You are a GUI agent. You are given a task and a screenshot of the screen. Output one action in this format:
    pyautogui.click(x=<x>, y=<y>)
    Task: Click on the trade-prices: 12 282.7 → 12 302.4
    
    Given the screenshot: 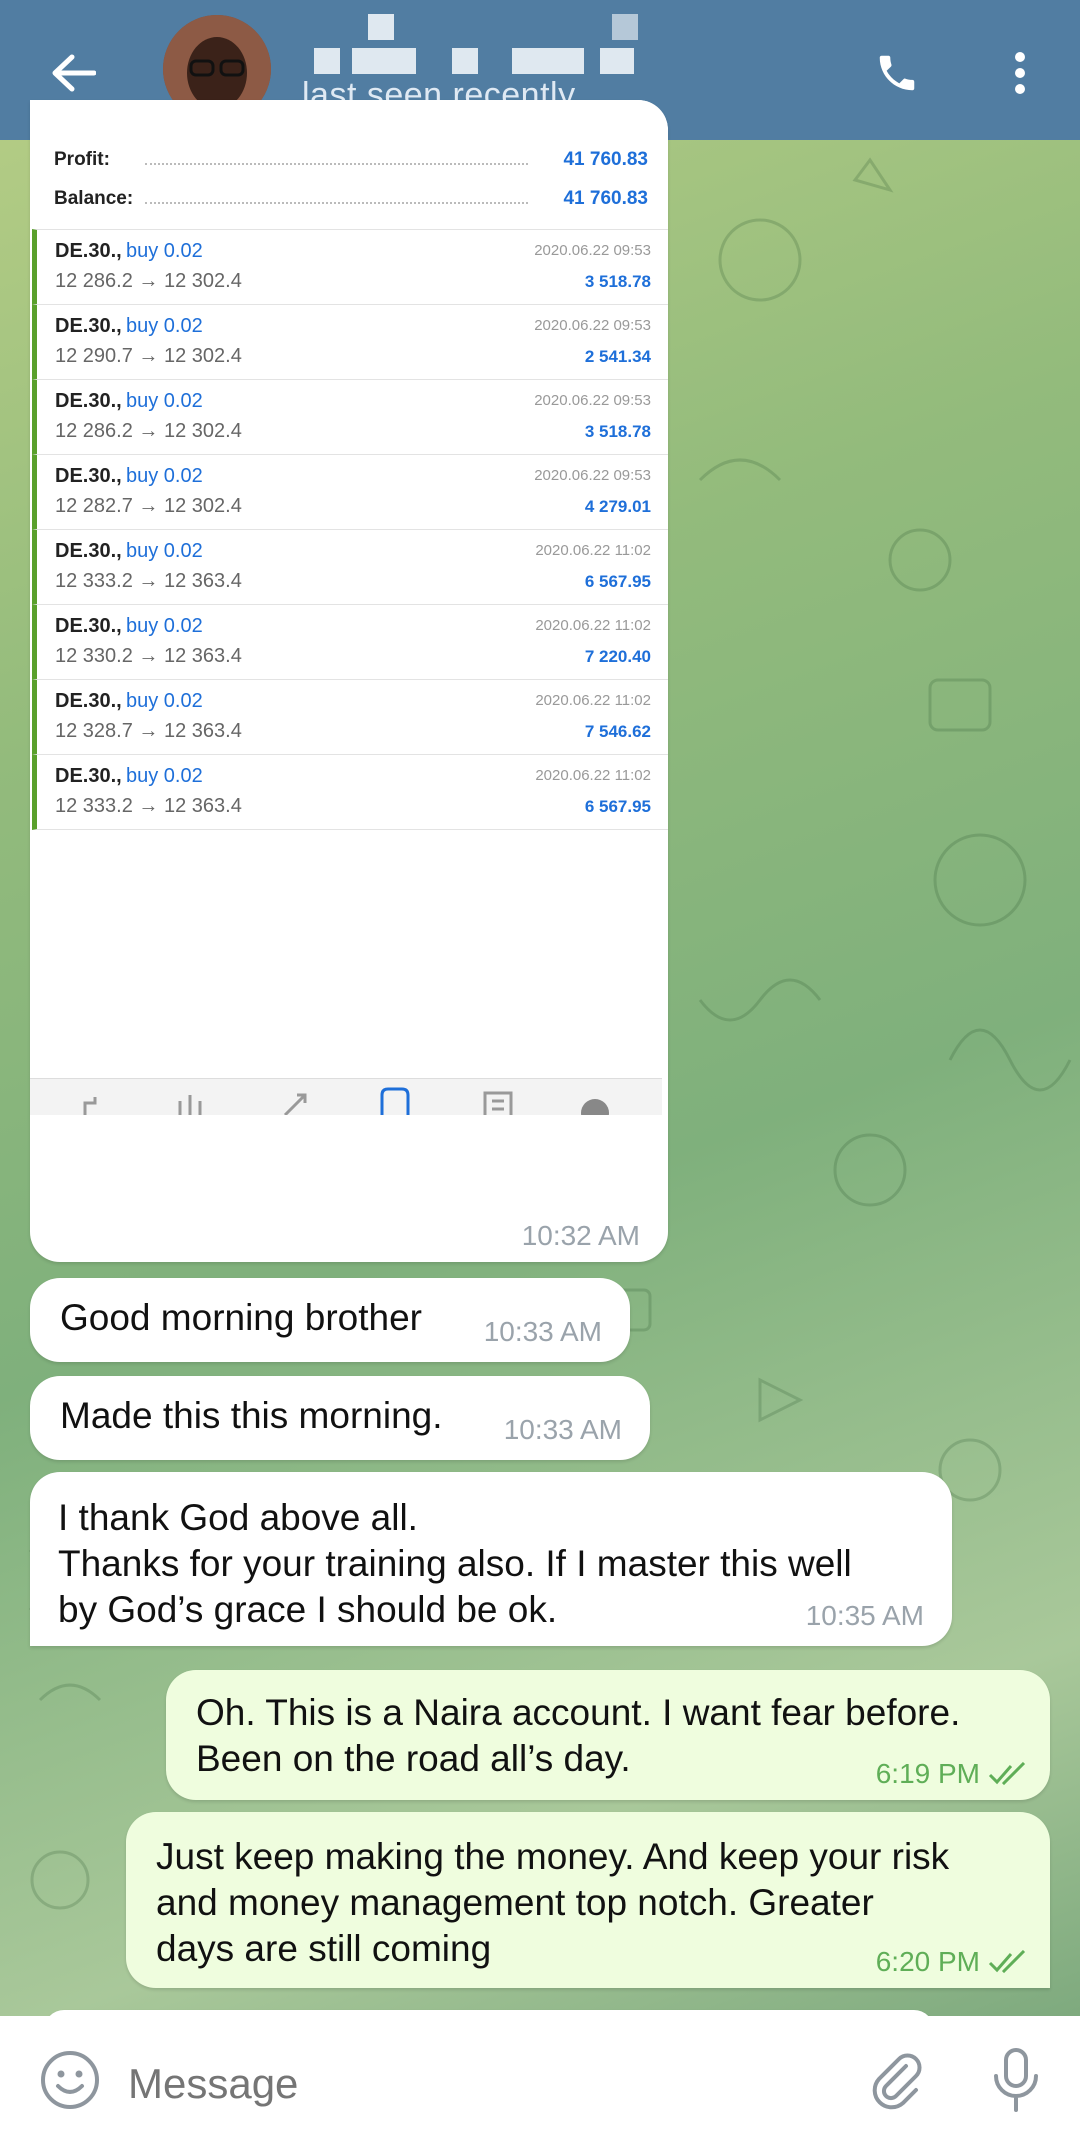 What is the action you would take?
    pyautogui.click(x=148, y=506)
    